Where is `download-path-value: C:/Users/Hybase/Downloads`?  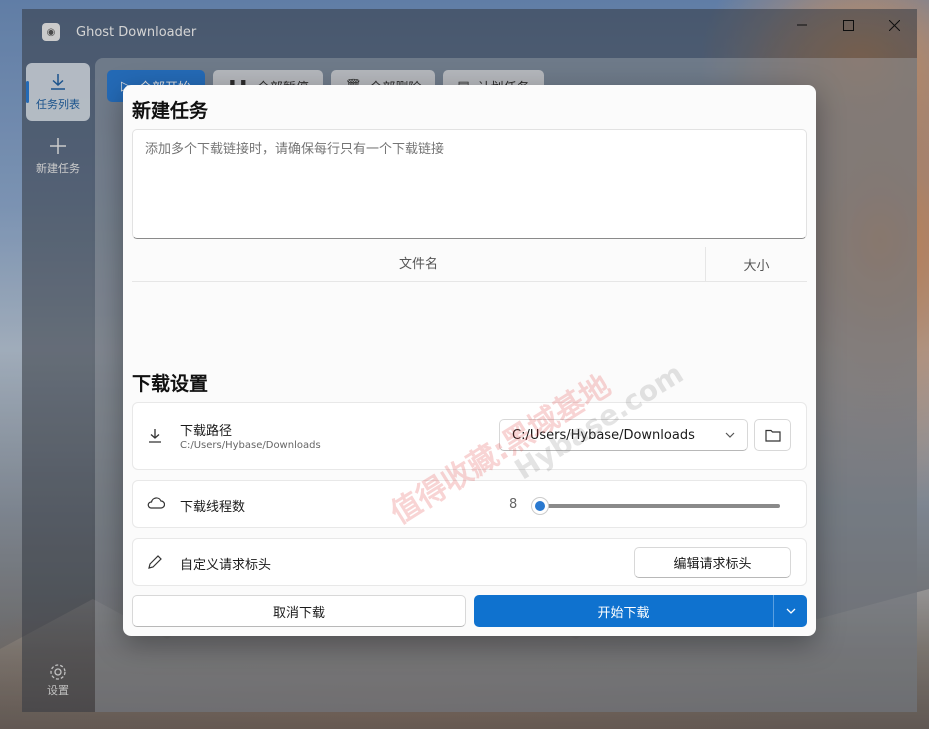
download-path-value: C:/Users/Hybase/Downloads is located at coordinates (603, 435).